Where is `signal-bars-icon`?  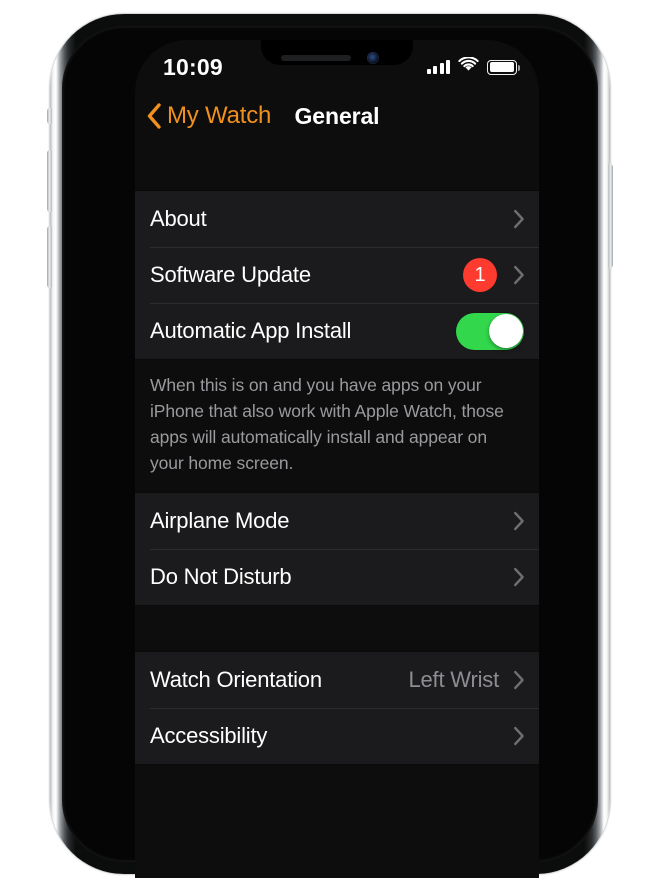 signal-bars-icon is located at coordinates (438, 67).